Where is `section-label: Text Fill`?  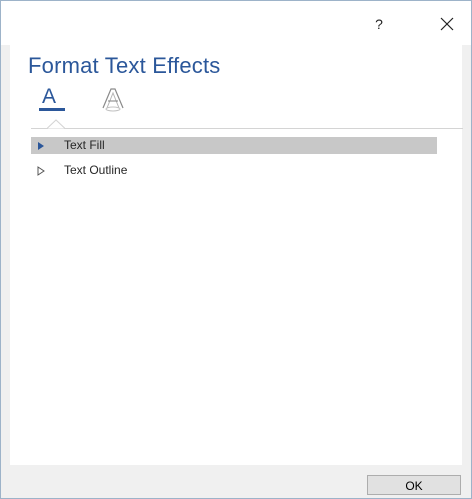
section-label: Text Fill is located at coordinates (84, 145).